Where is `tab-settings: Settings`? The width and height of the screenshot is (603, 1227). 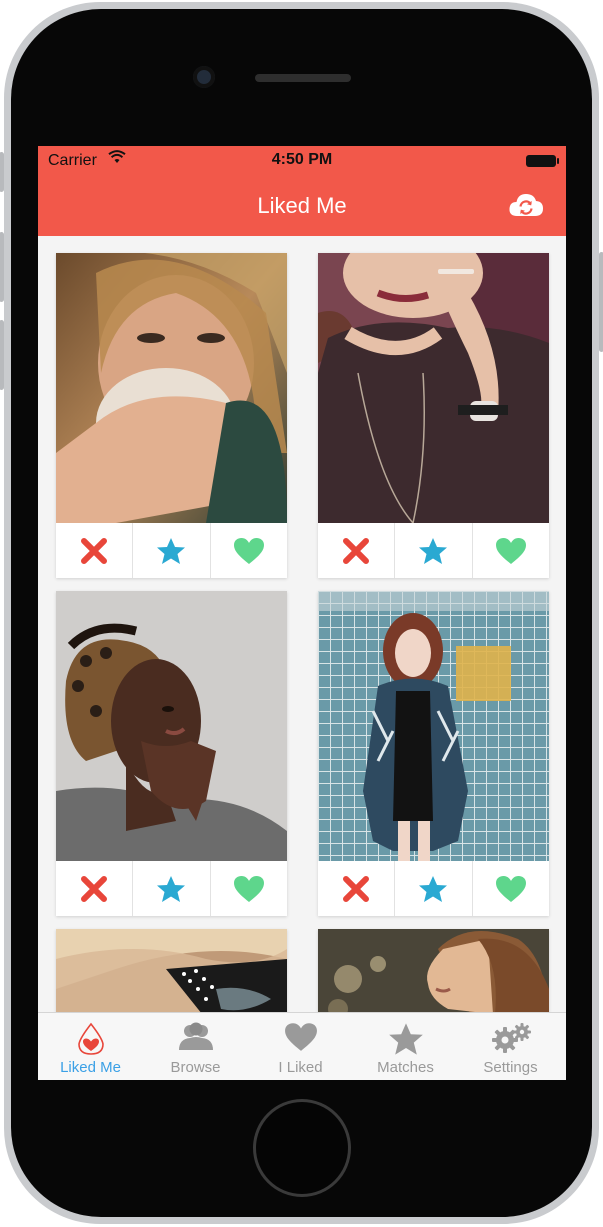
tab-settings: Settings is located at coordinates (510, 1046).